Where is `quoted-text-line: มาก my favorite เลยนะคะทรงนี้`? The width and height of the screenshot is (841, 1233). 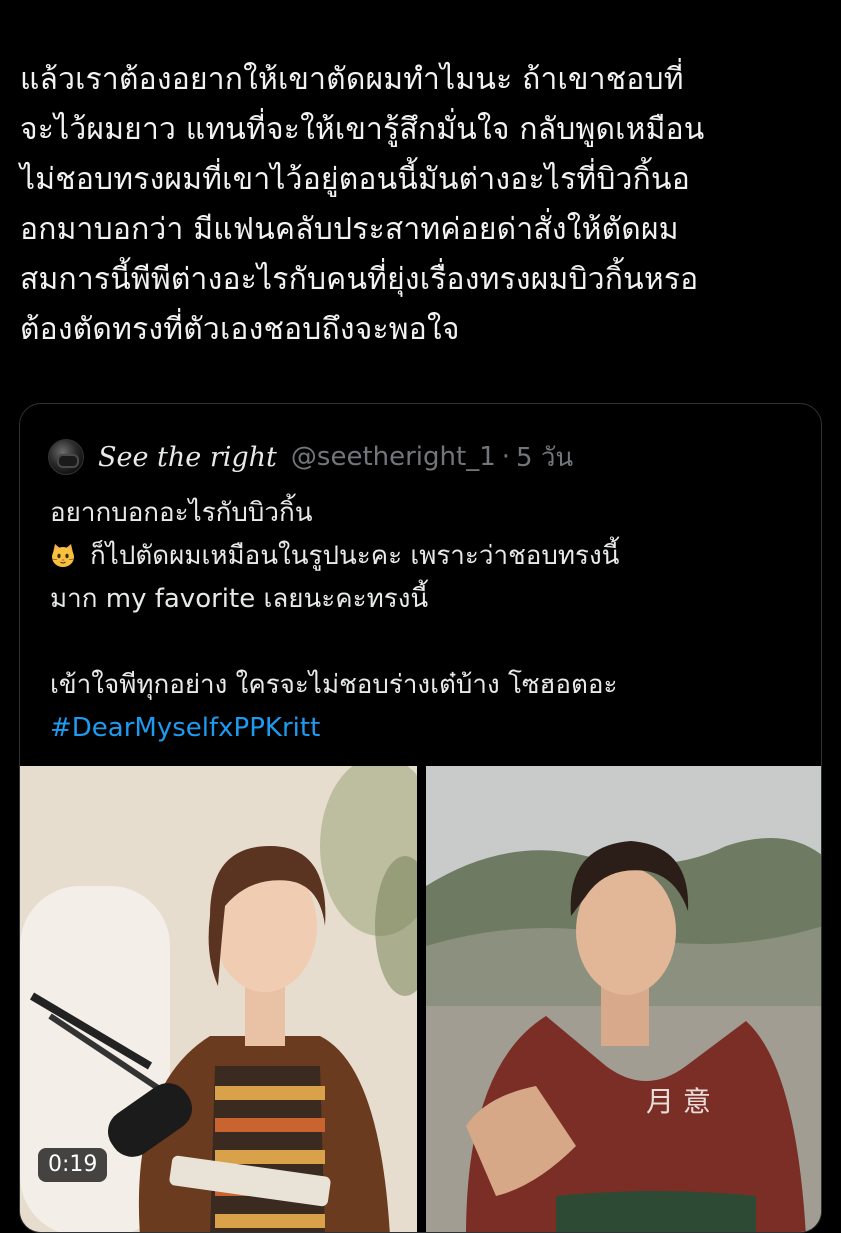 quoted-text-line: มาก my favorite เลยนะคะทรงนี้ is located at coordinates (239, 599).